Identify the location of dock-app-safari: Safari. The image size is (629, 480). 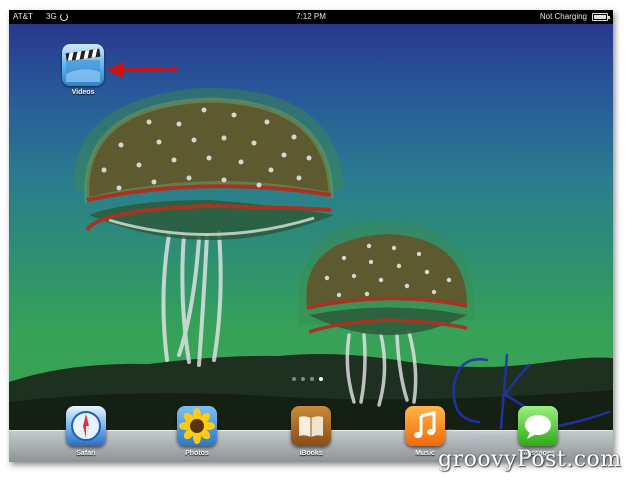
(86, 431).